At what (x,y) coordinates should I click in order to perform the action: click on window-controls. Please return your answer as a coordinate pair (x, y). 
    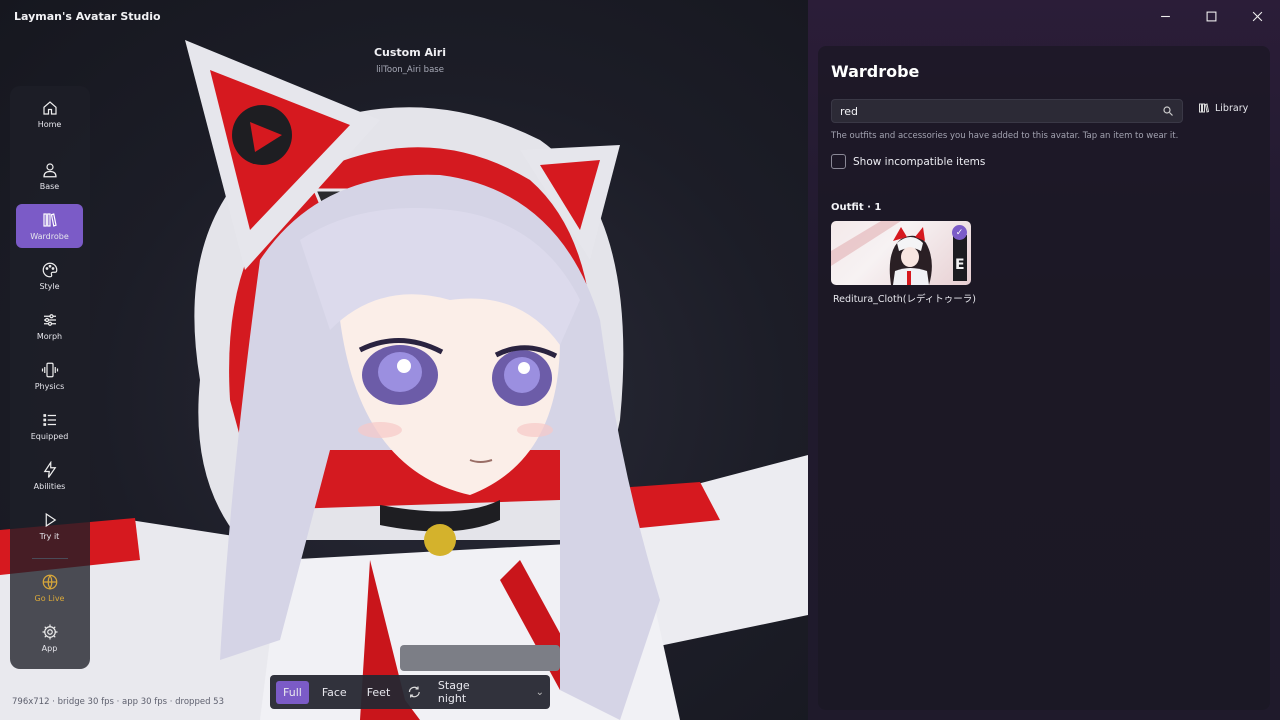
    Looking at the image, I should click on (1211, 16).